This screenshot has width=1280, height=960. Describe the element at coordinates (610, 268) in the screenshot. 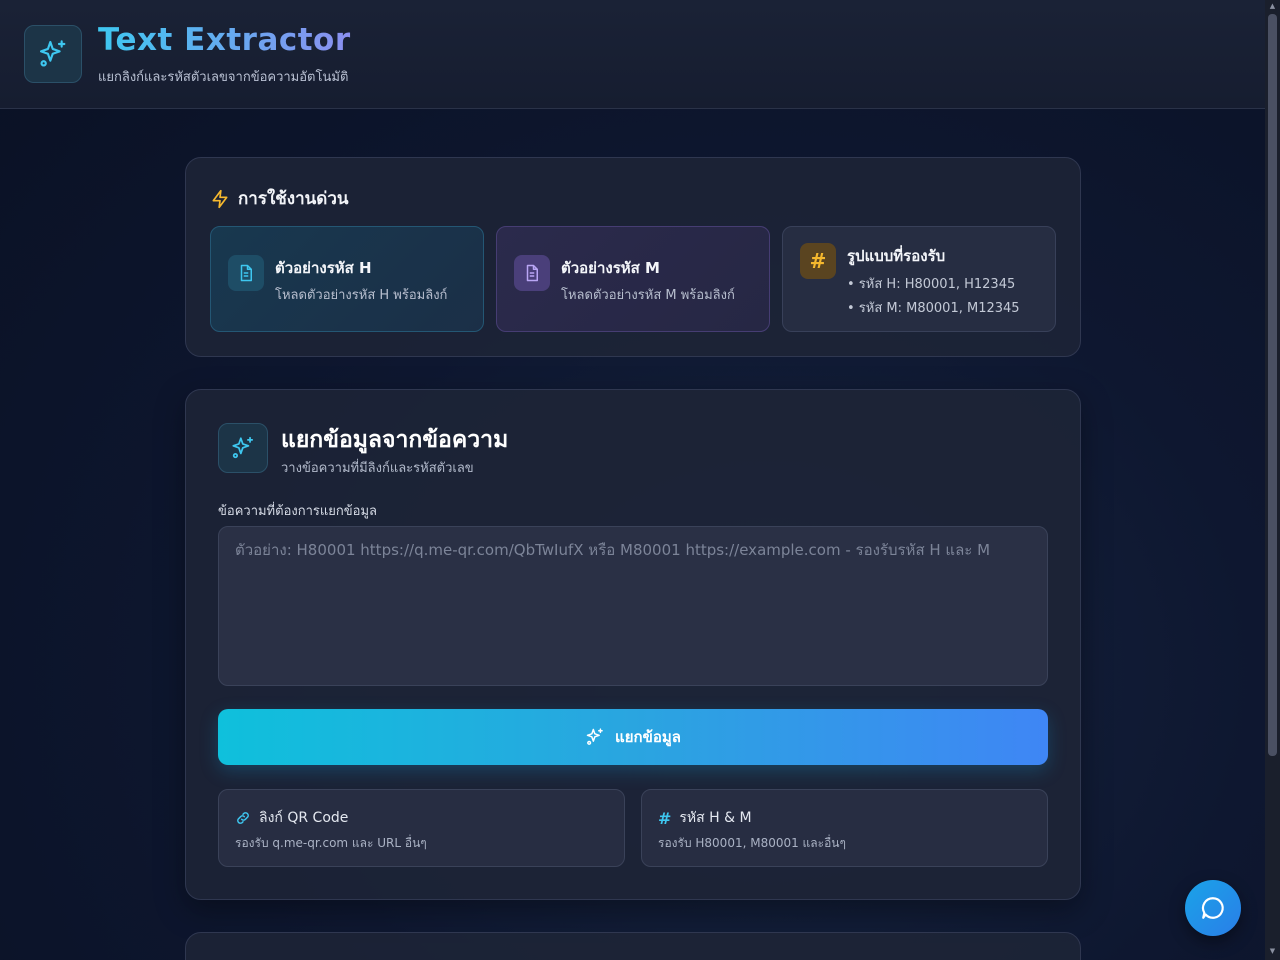

I see `sample-m-title: ตัวอย่างรหัส M` at that location.